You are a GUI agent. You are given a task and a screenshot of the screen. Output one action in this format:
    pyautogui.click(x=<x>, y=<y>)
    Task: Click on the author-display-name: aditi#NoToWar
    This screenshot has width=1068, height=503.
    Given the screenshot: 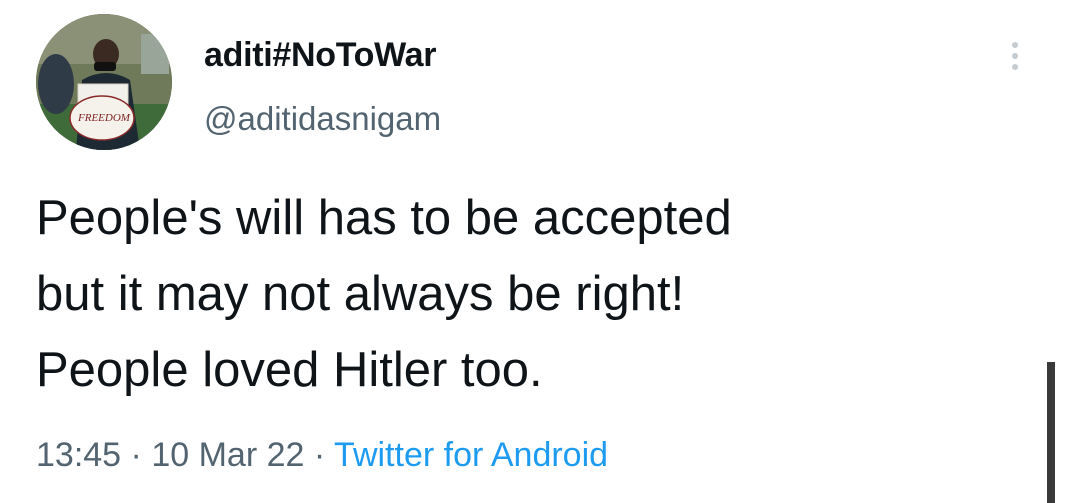 What is the action you would take?
    pyautogui.click(x=320, y=55)
    